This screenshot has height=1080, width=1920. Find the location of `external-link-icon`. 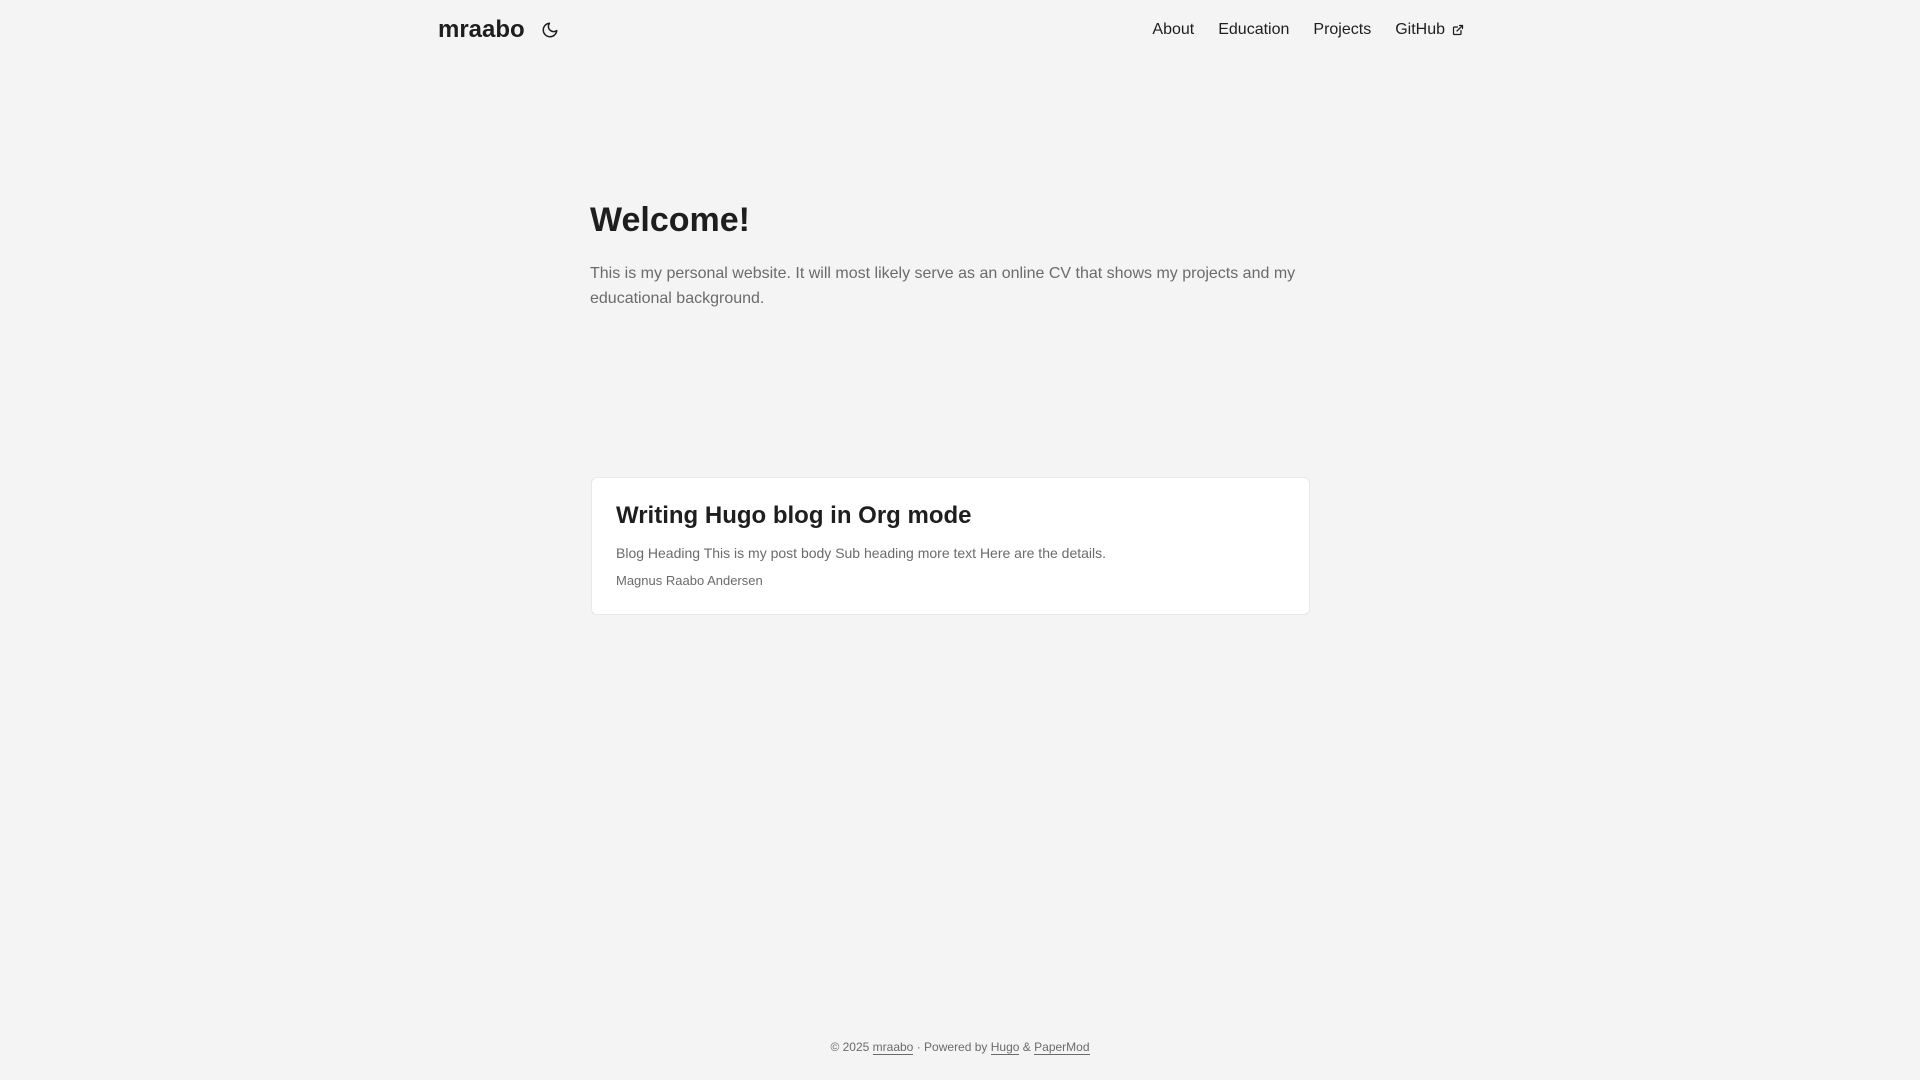

external-link-icon is located at coordinates (1458, 30).